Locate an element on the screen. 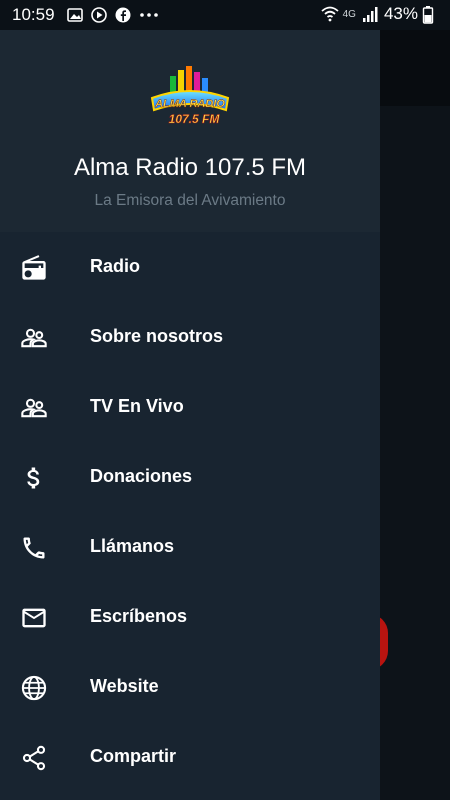  menu-item-call-us: Llámanos is located at coordinates (190, 547).